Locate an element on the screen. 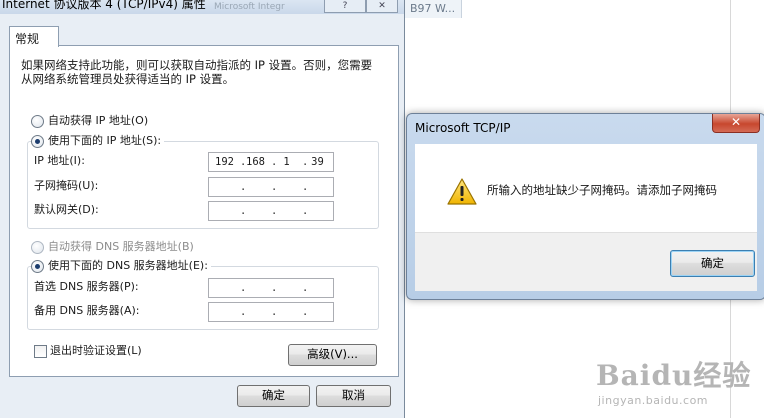 Image resolution: width=764 pixels, height=418 pixels. auto-ip-option: 自动获得 IP 地址(O) is located at coordinates (89, 121).